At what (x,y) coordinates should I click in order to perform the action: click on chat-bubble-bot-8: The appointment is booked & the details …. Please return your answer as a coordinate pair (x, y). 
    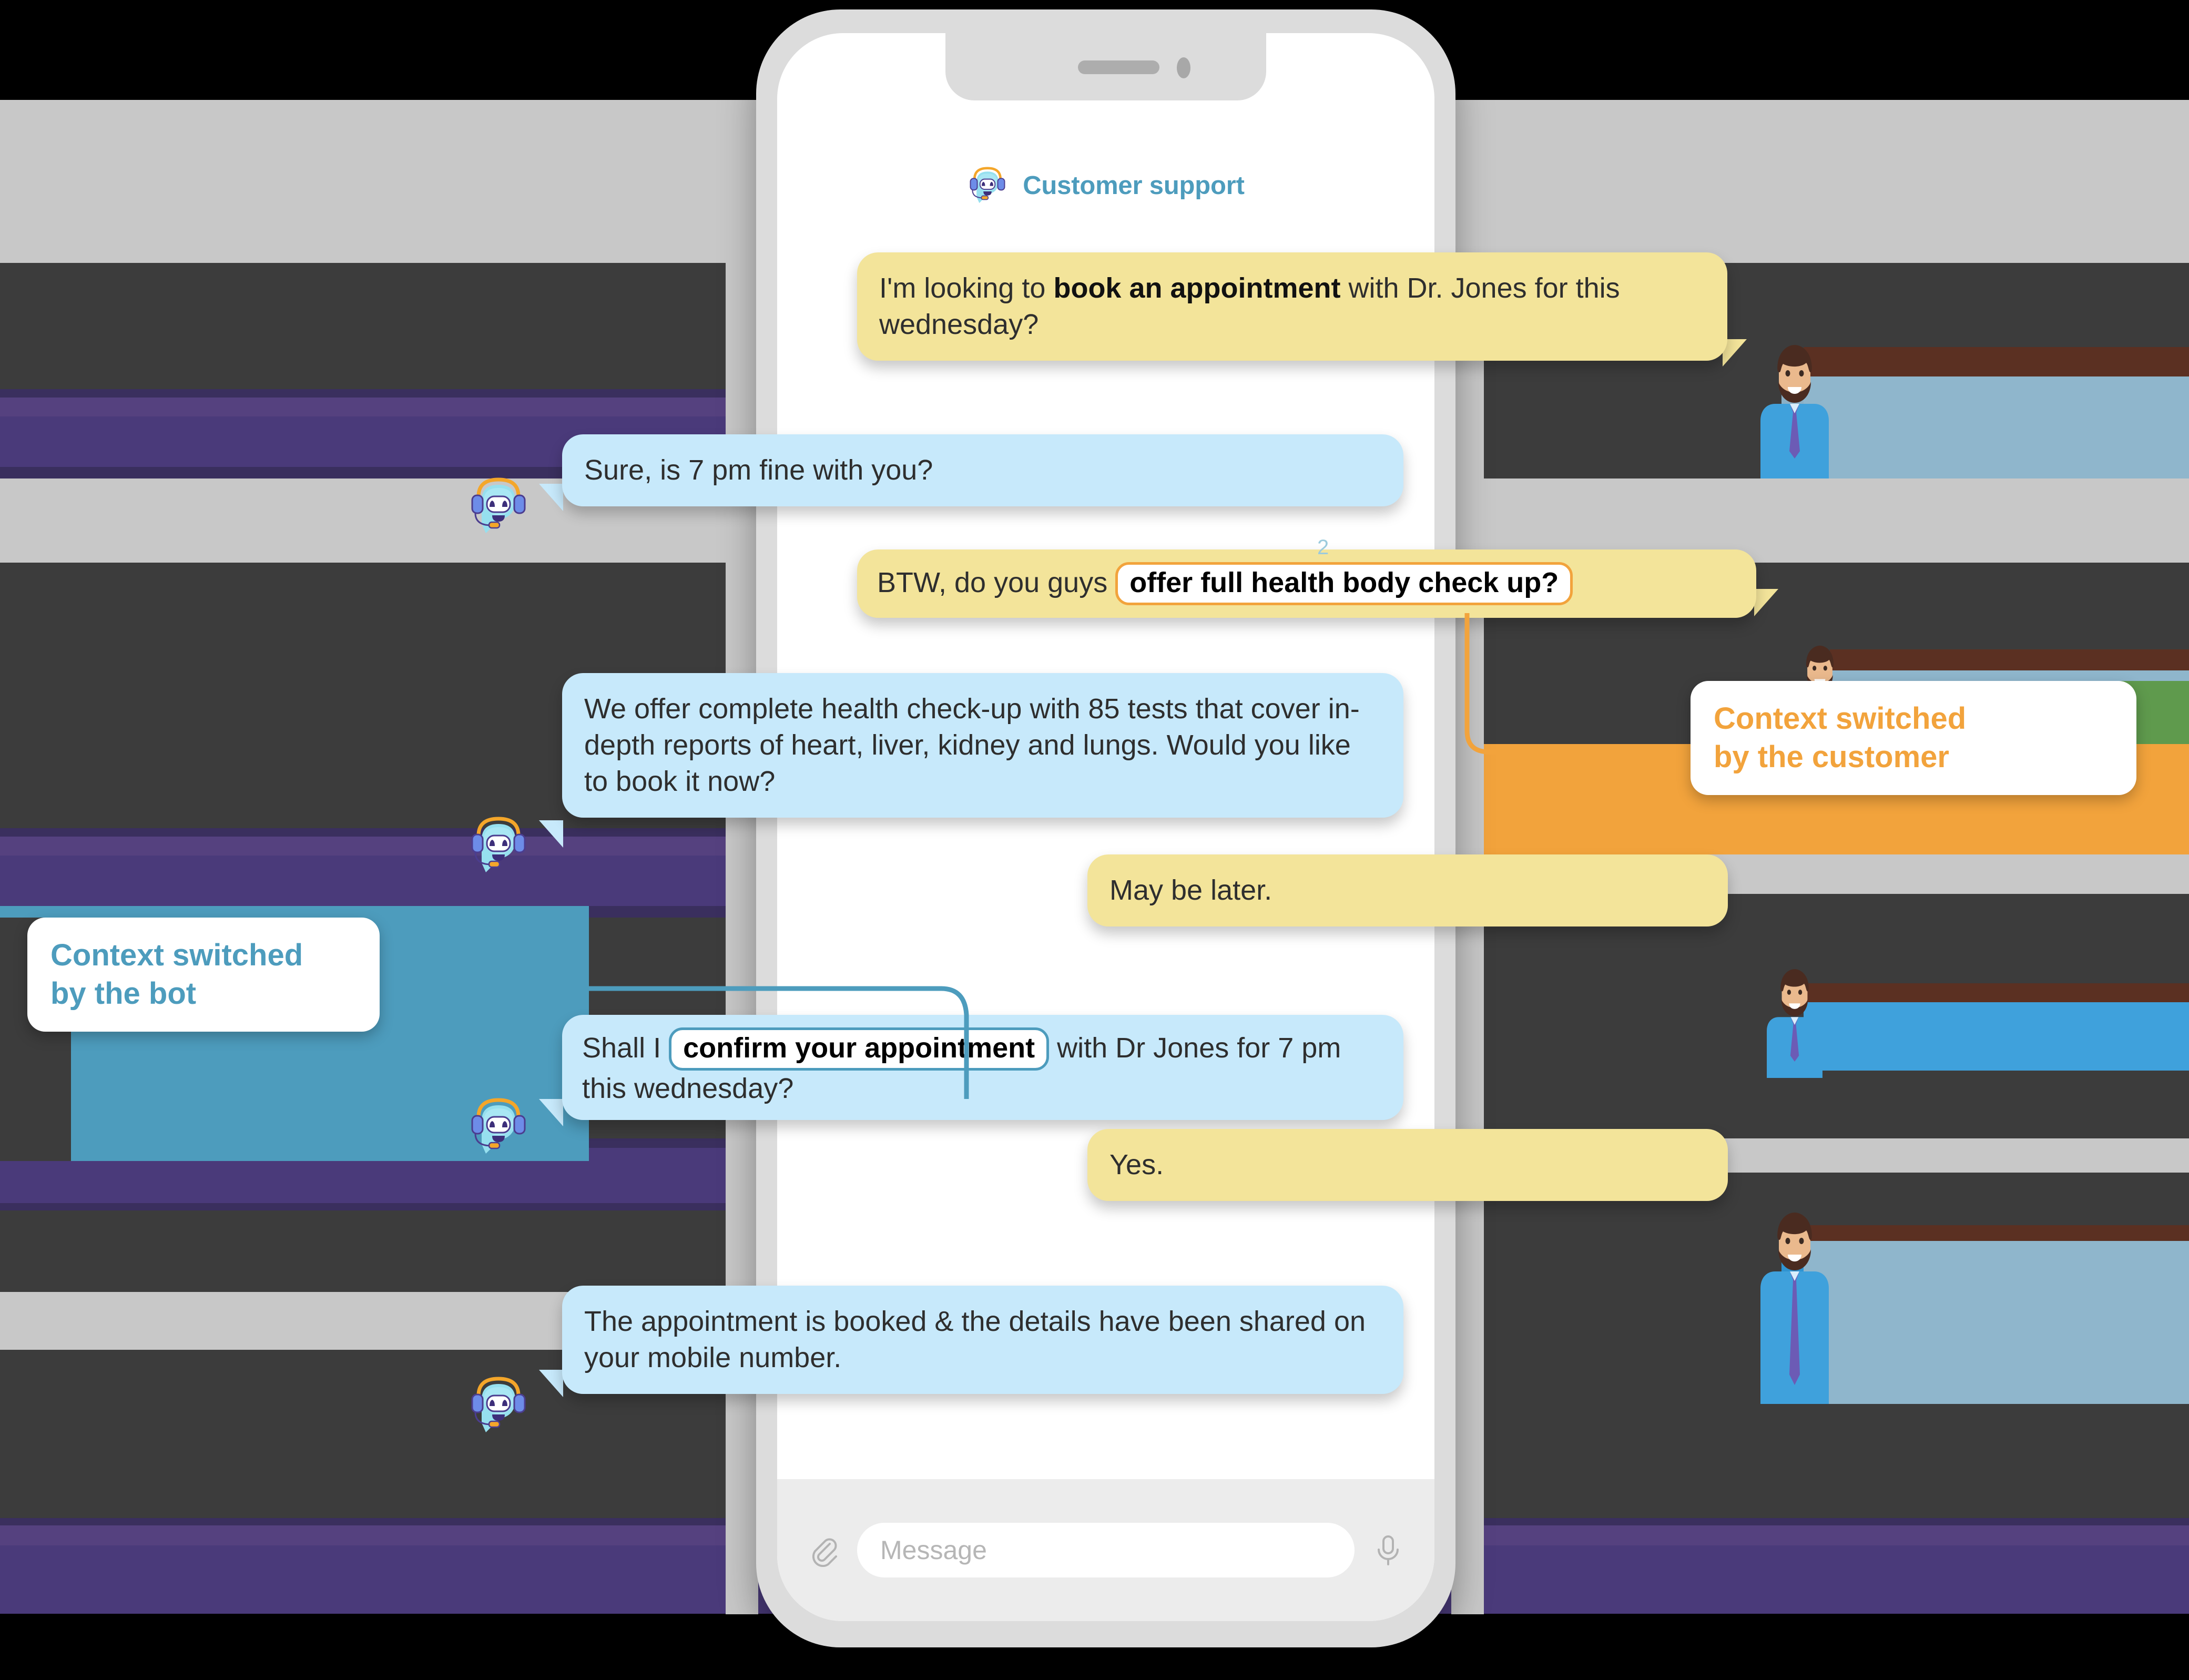
    Looking at the image, I should click on (983, 1340).